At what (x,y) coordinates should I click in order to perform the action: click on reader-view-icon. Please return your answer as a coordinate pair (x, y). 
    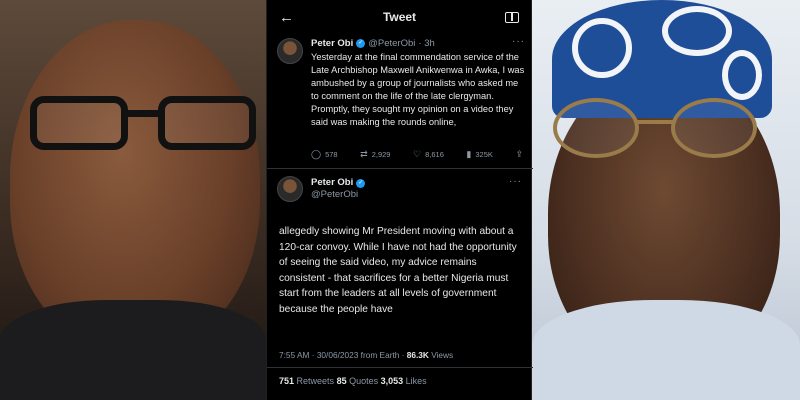
    Looking at the image, I should click on (512, 17).